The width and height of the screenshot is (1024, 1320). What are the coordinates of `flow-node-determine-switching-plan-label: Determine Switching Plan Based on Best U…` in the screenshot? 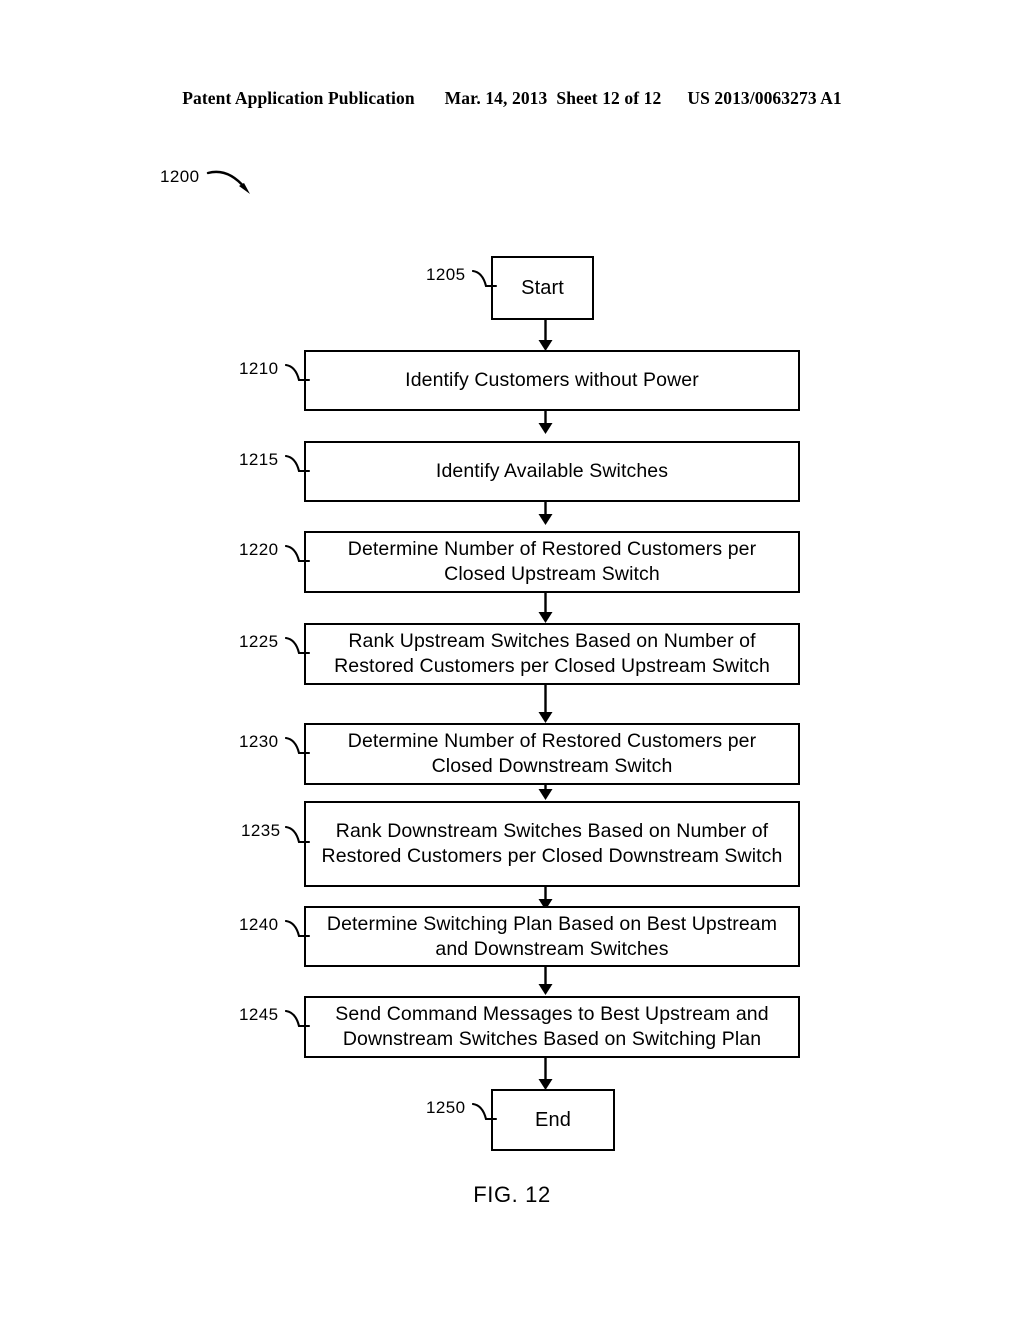 It's located at (552, 936).